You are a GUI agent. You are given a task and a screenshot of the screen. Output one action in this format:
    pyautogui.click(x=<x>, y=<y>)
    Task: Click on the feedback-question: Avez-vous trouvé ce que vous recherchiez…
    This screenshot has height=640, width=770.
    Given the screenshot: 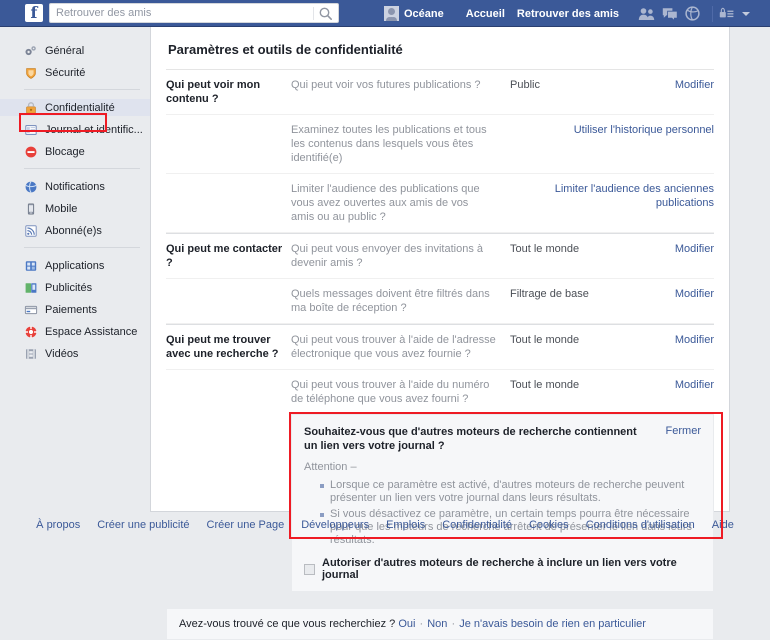 What is the action you would take?
    pyautogui.click(x=287, y=624)
    